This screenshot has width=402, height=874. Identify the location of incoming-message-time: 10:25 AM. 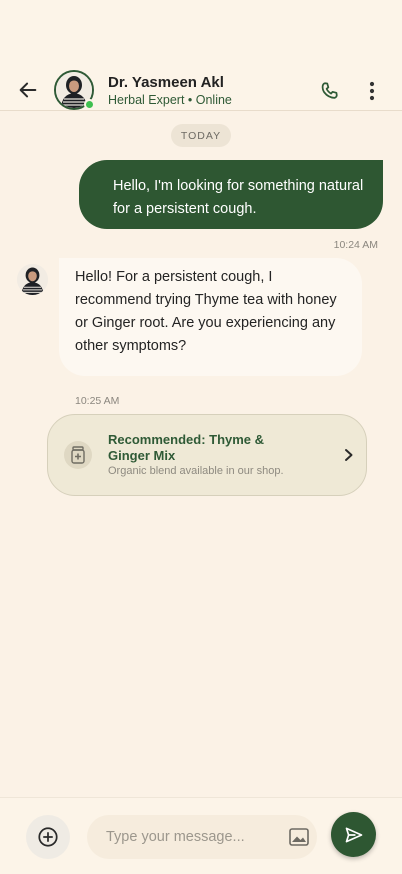
(97, 401).